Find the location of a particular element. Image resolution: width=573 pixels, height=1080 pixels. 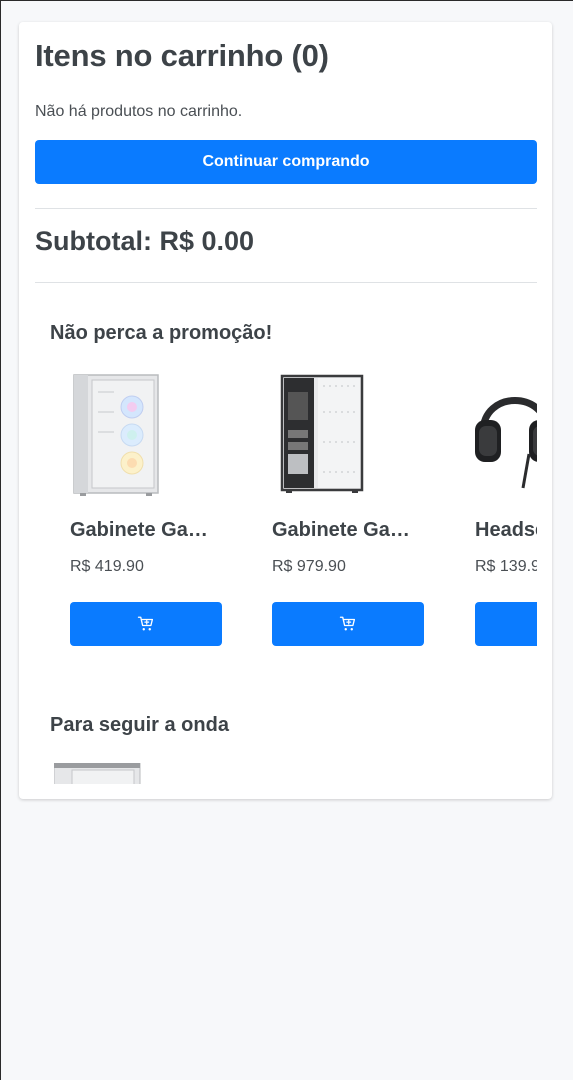

headset-icon is located at coordinates (506, 434).